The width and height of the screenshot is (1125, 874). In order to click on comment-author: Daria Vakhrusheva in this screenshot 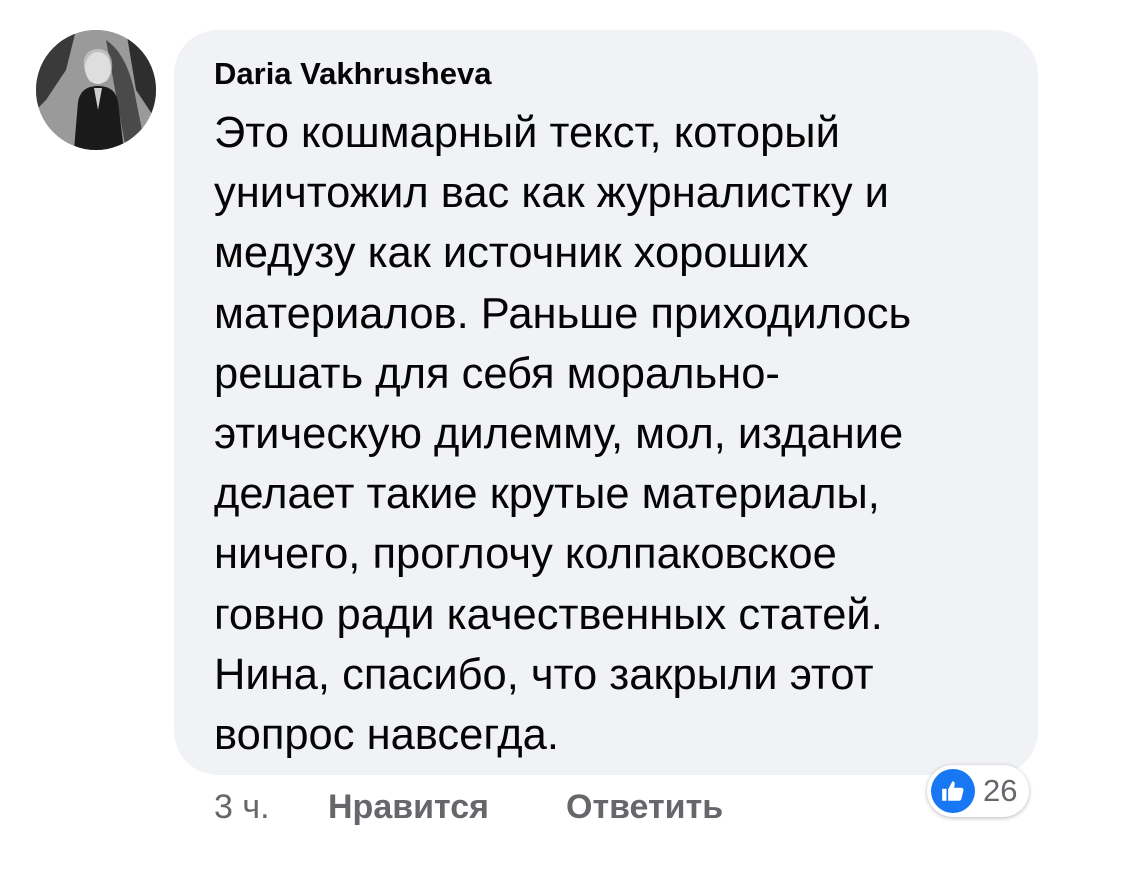, I will do `click(352, 74)`.